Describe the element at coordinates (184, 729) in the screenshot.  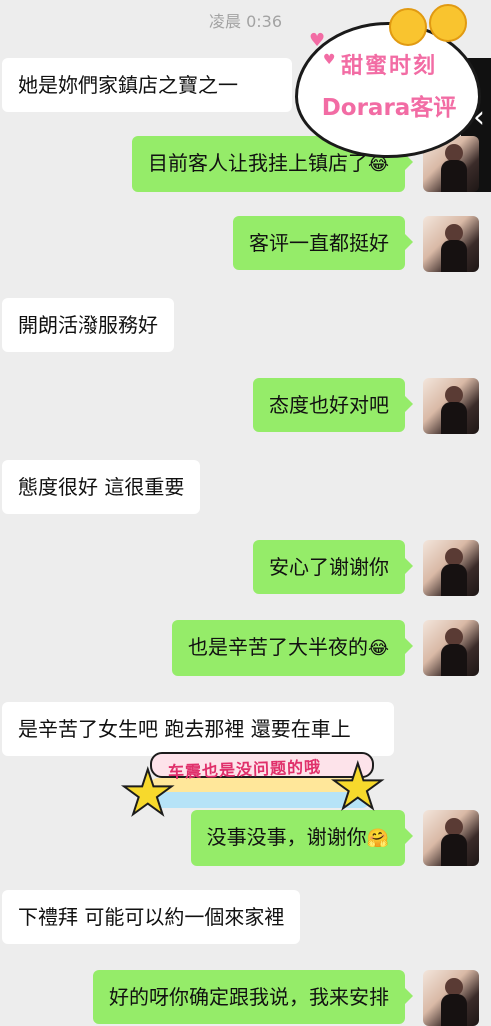
I see `message-text: 是辛苦了女生吧 跑去那裡 還要在車上` at that location.